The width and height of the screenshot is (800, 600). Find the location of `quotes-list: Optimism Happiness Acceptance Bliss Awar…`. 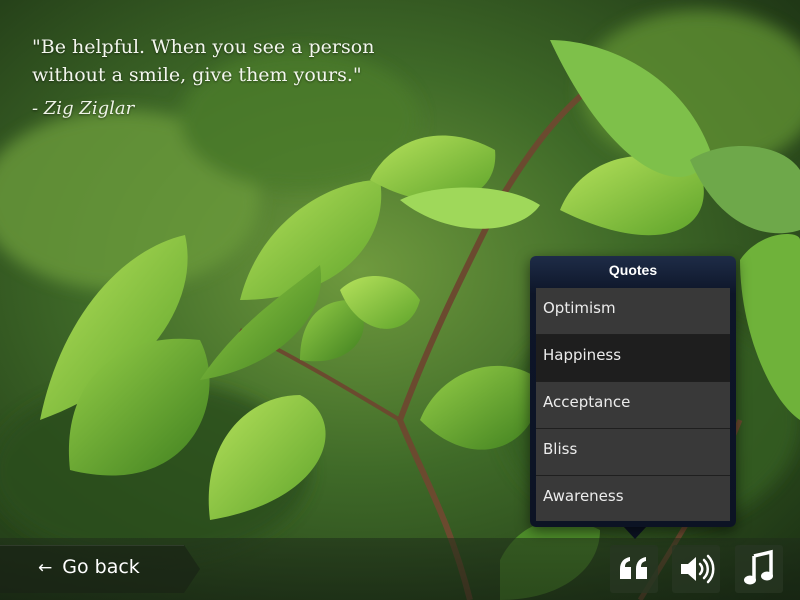

quotes-list: Optimism Happiness Acceptance Bliss Awar… is located at coordinates (633, 404).